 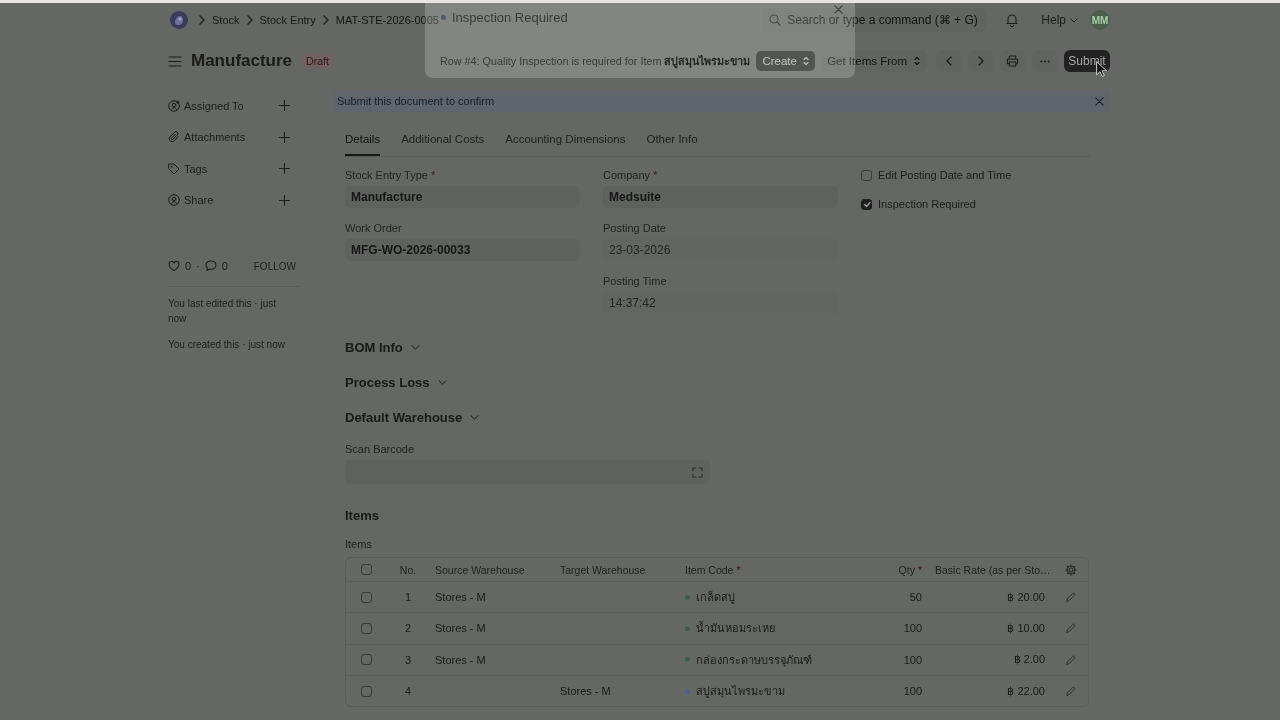 I want to click on tab: Other Info, so click(x=672, y=142).